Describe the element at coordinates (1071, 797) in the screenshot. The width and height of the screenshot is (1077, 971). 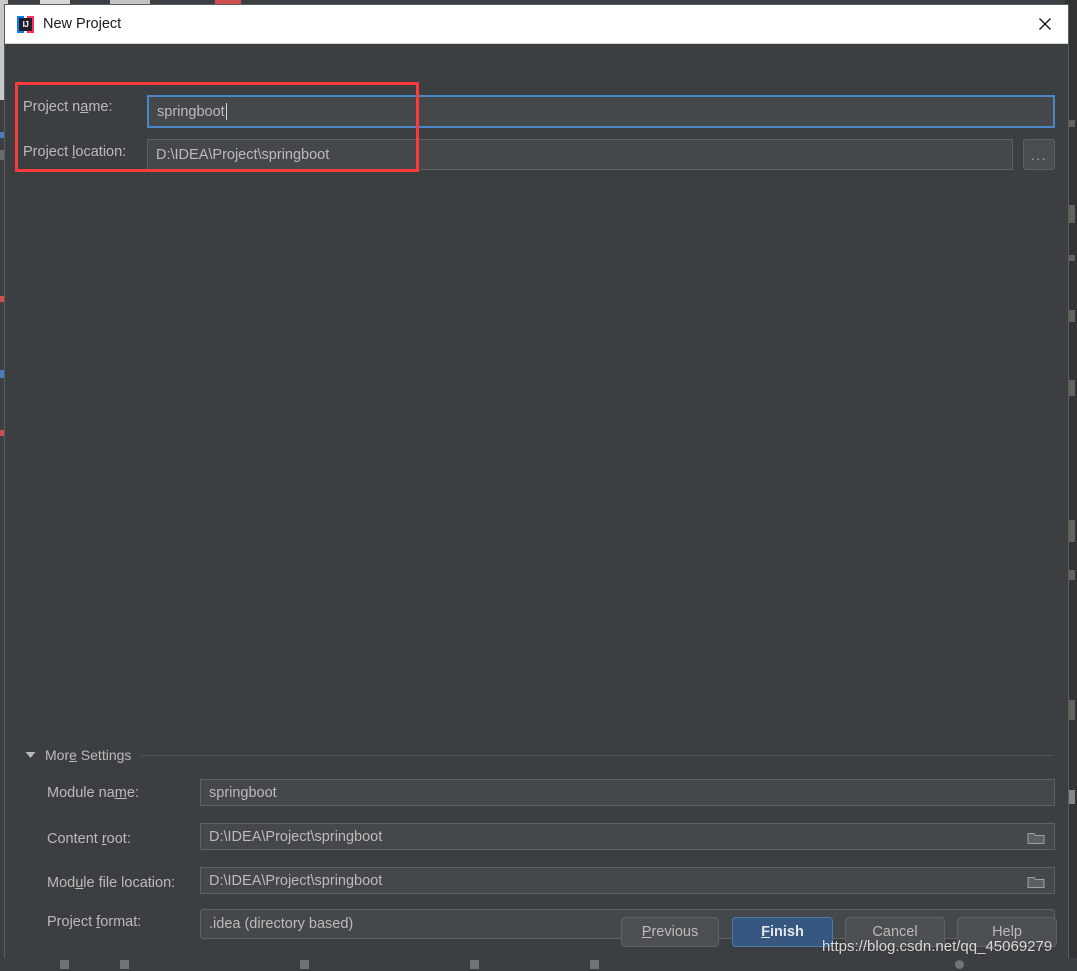
I see `ide-right-noise-i` at that location.